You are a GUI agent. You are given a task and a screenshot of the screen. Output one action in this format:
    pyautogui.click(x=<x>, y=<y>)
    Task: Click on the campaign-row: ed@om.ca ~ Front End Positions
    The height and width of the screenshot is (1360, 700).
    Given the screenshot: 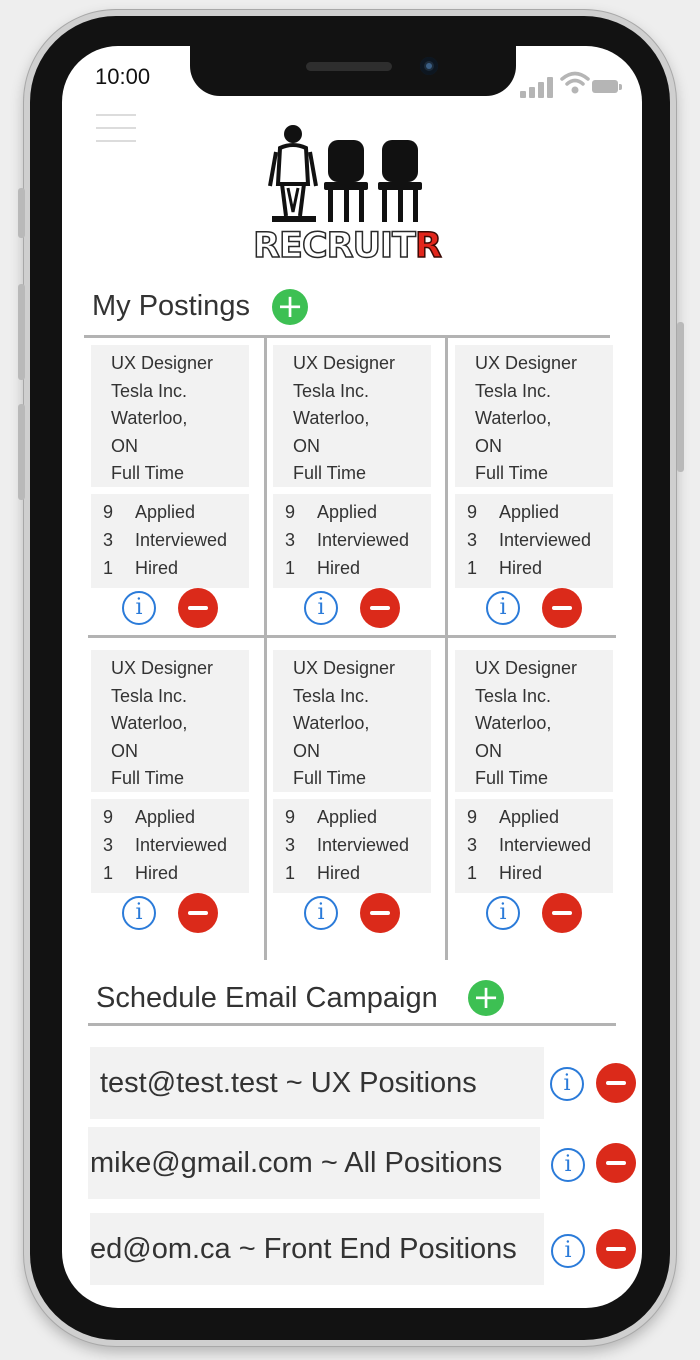 What is the action you would take?
    pyautogui.click(x=317, y=1249)
    